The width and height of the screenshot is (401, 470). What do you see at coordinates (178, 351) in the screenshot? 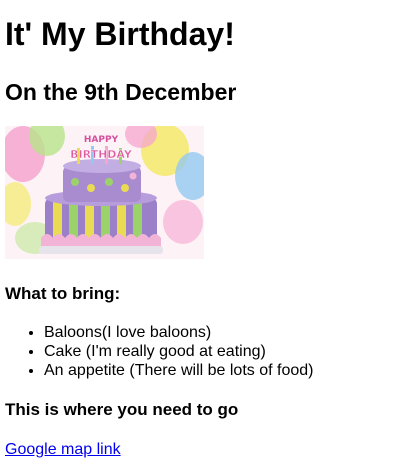
I see `list-item: Cake (I'm really good at eating)` at bounding box center [178, 351].